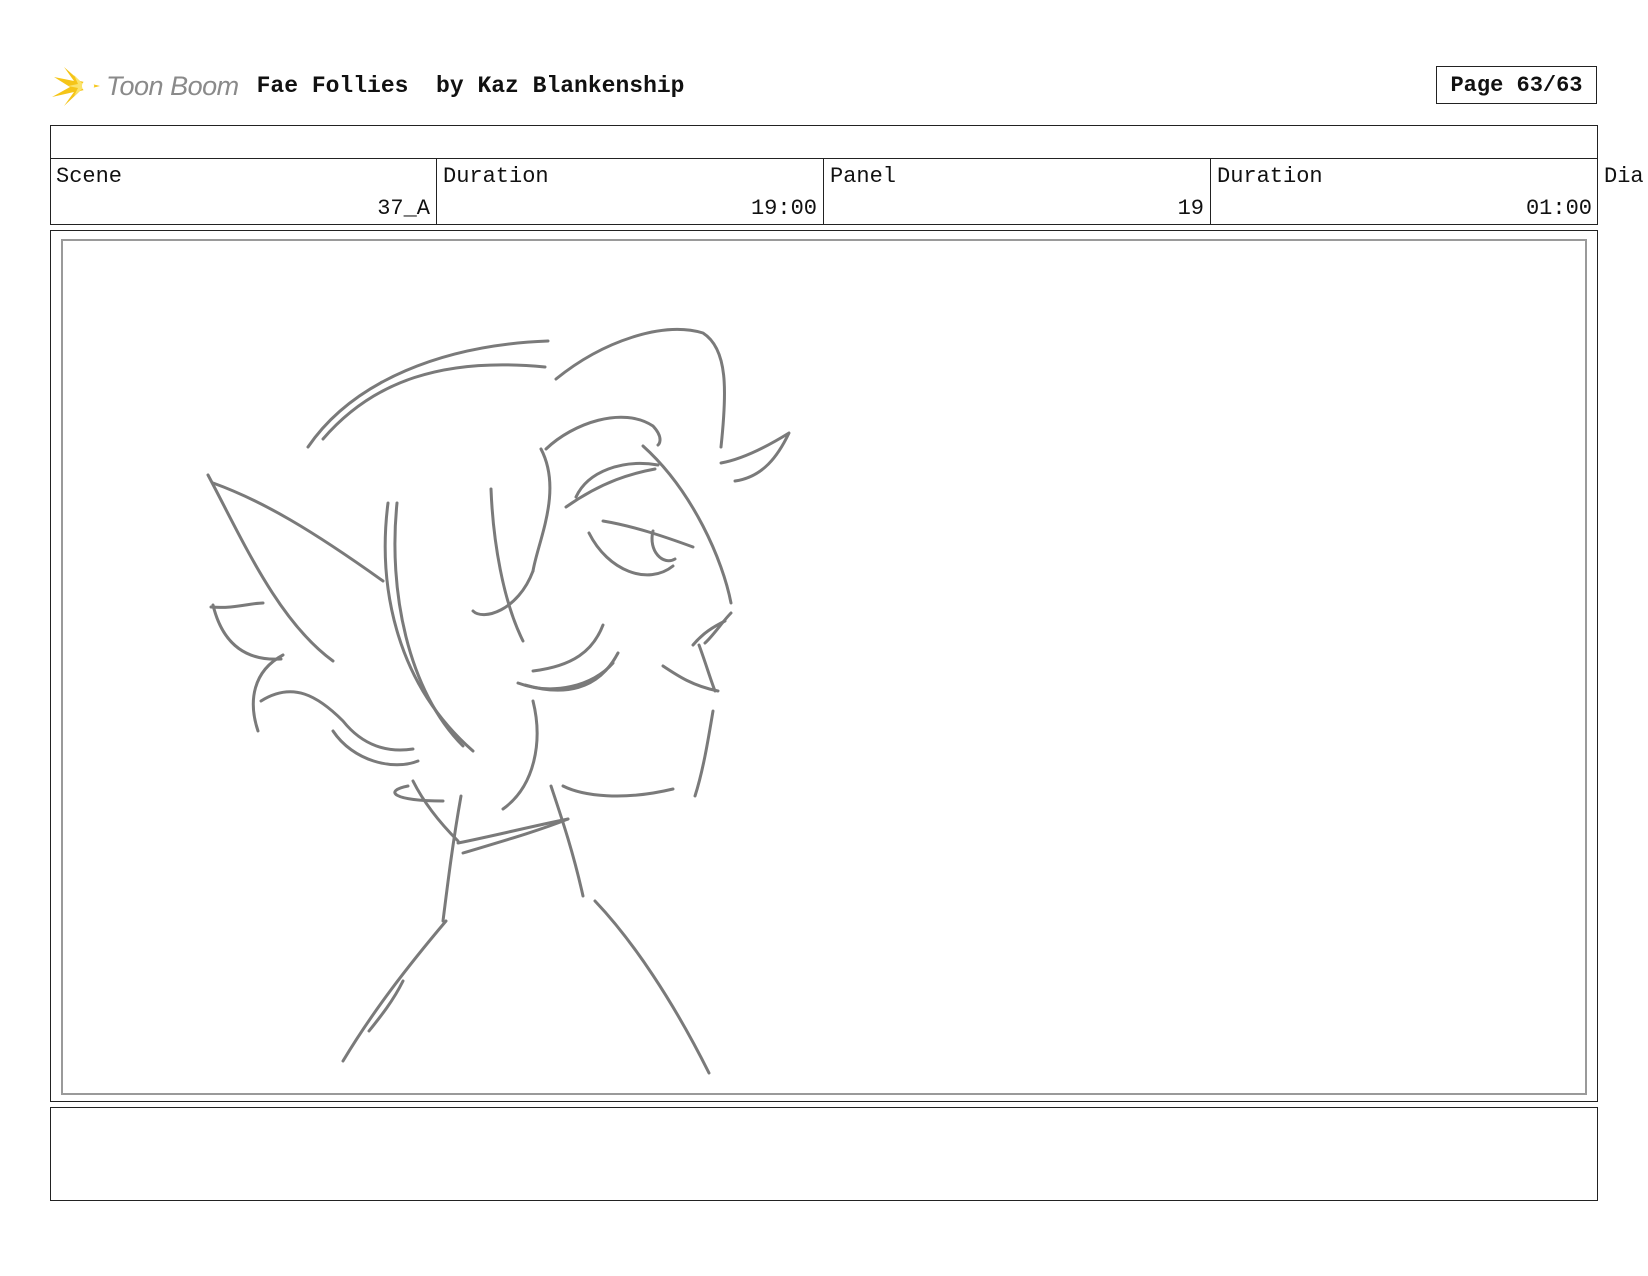  I want to click on panel-label: Panel, so click(863, 176).